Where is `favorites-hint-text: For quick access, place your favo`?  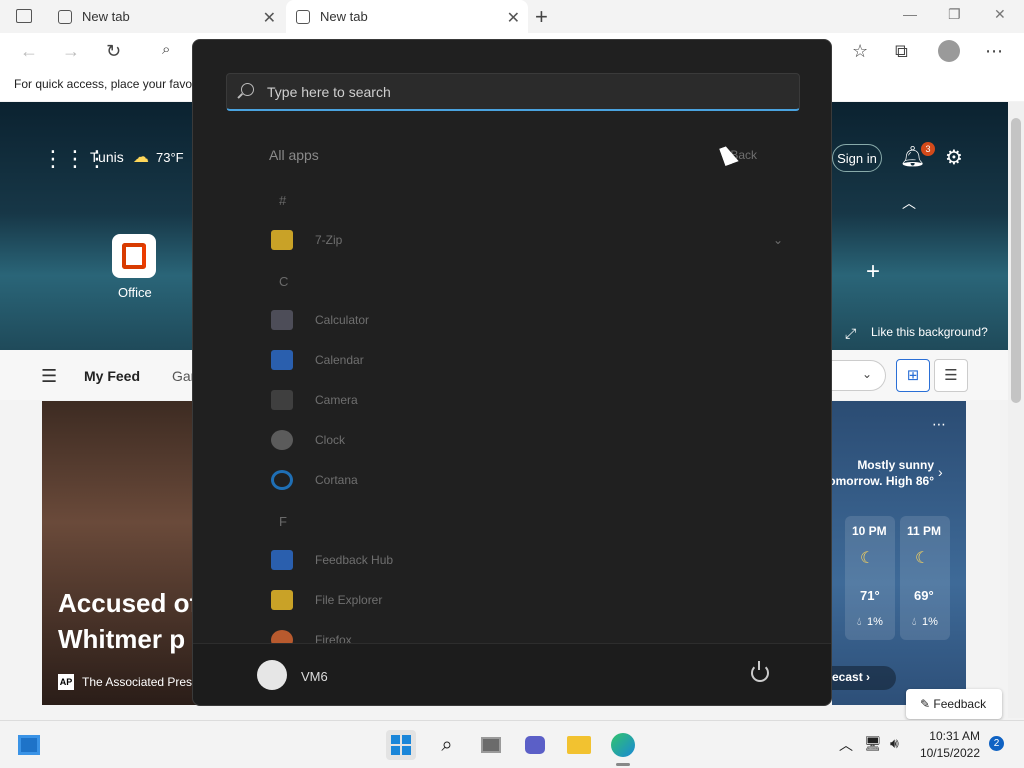
favorites-hint-text: For quick access, place your favo is located at coordinates (103, 84).